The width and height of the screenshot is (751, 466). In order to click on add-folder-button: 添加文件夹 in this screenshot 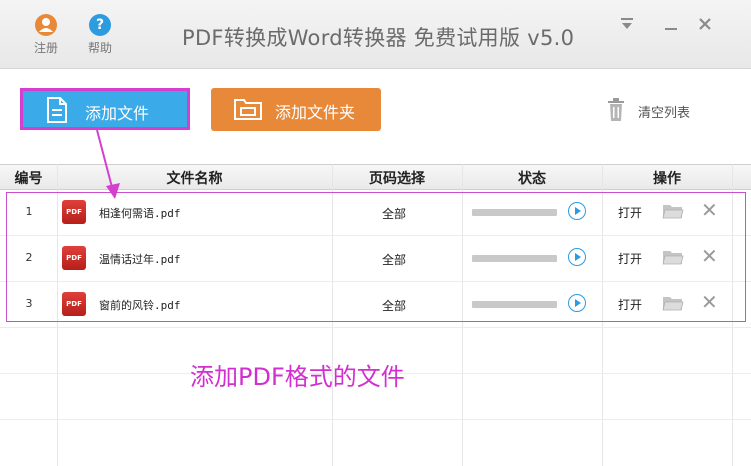, I will do `click(296, 109)`.